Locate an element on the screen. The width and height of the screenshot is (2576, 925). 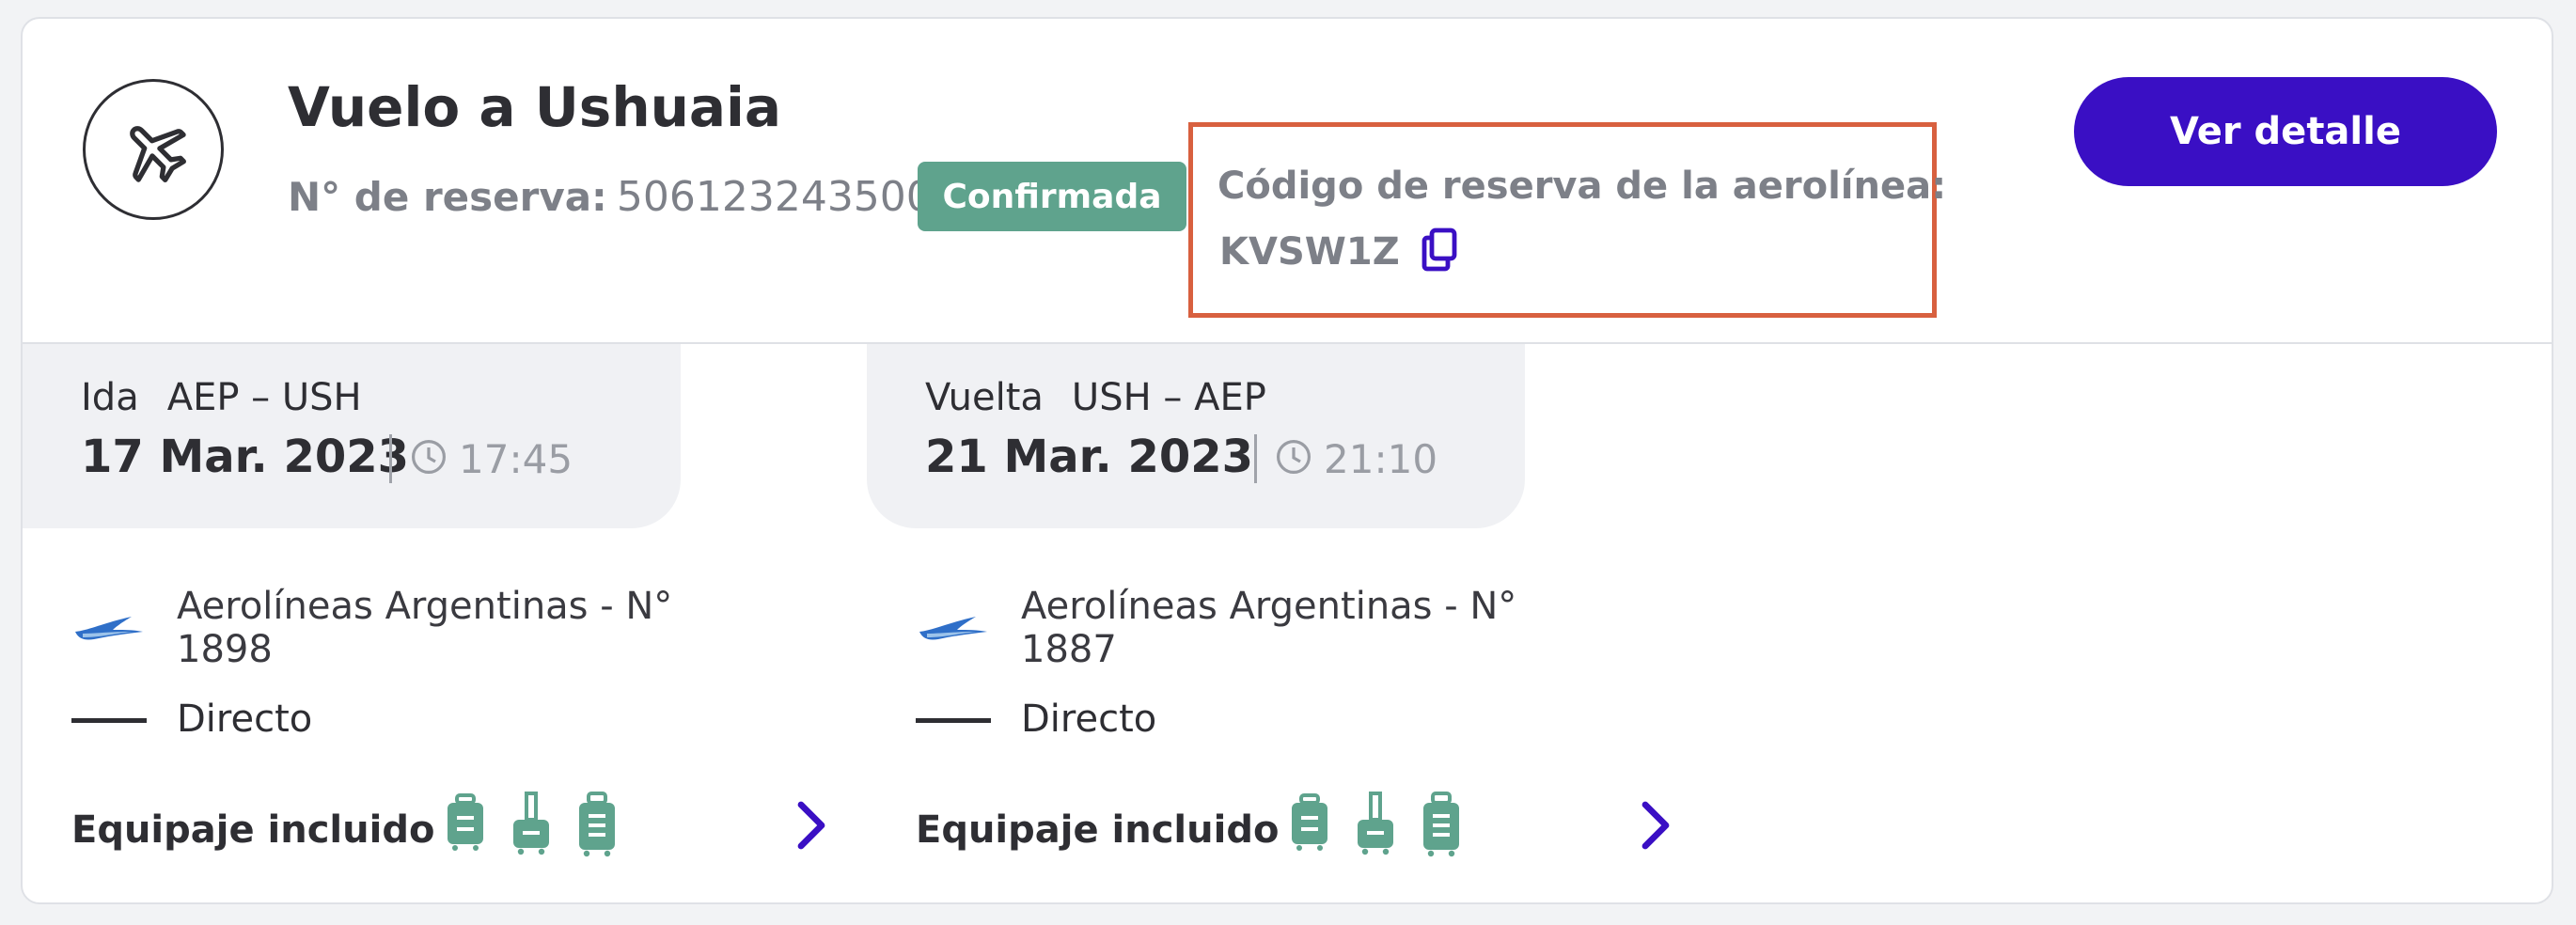
copy-icon is located at coordinates (1440, 251).